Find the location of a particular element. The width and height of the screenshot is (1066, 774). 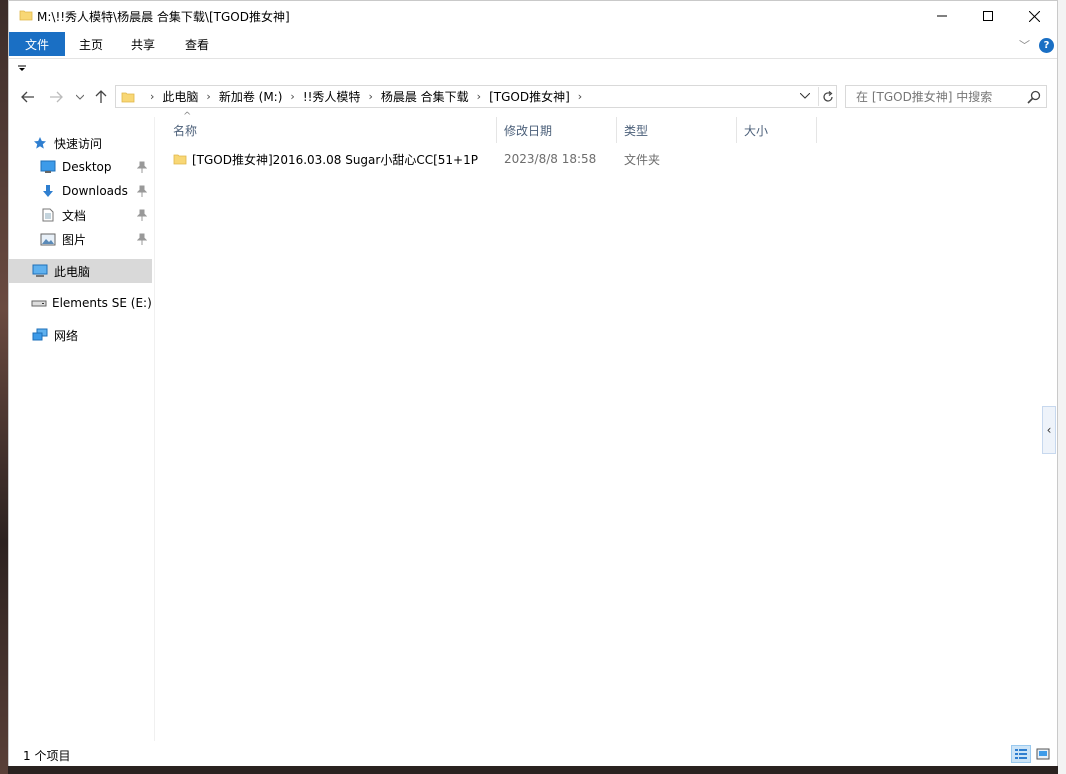

minimize-icon is located at coordinates (942, 16).